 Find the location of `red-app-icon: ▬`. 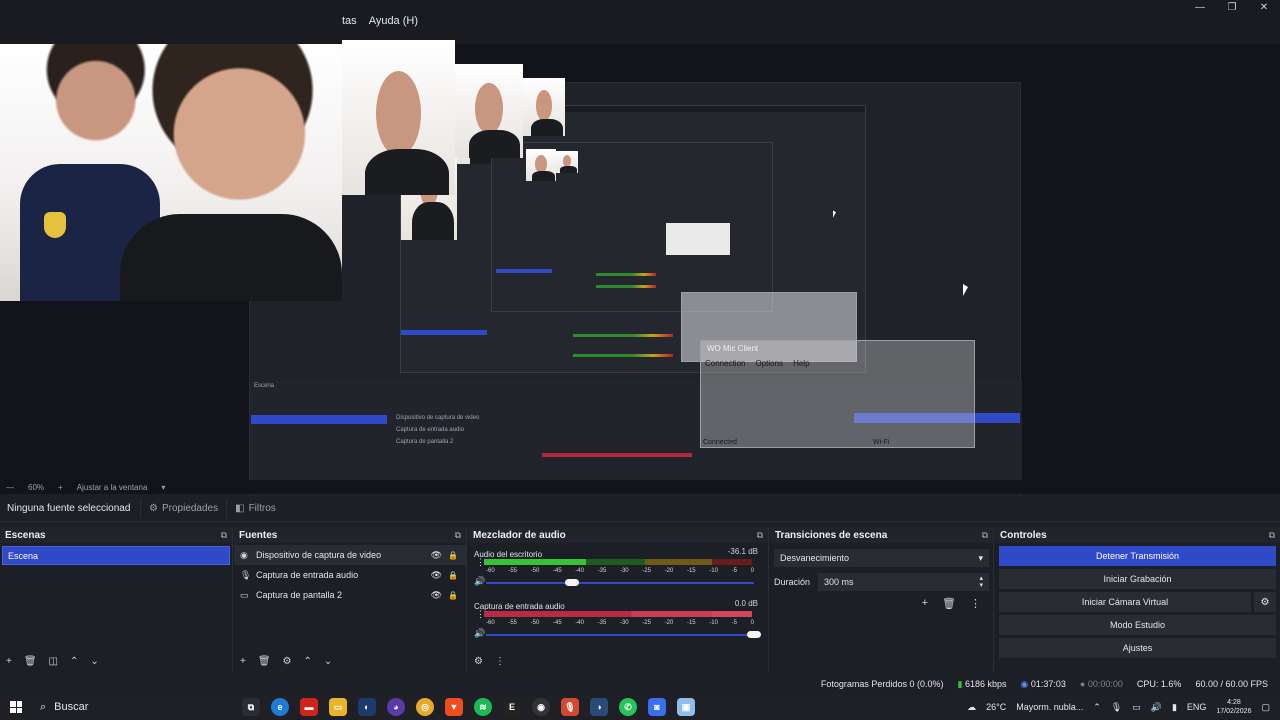

red-app-icon: ▬ is located at coordinates (309, 707).